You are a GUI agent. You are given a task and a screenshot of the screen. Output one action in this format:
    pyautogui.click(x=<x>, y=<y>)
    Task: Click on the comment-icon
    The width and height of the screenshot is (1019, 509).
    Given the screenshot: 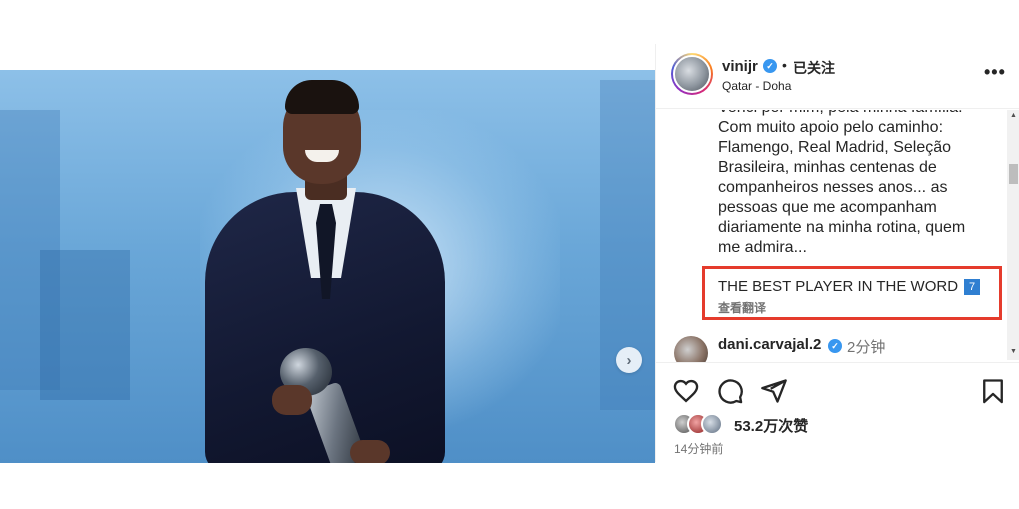 What is the action you would take?
    pyautogui.click(x=730, y=391)
    